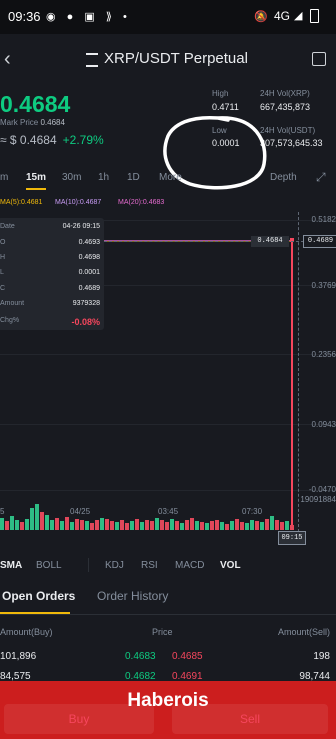 The image size is (336, 739). I want to click on tt-date-label: Date, so click(7, 226).